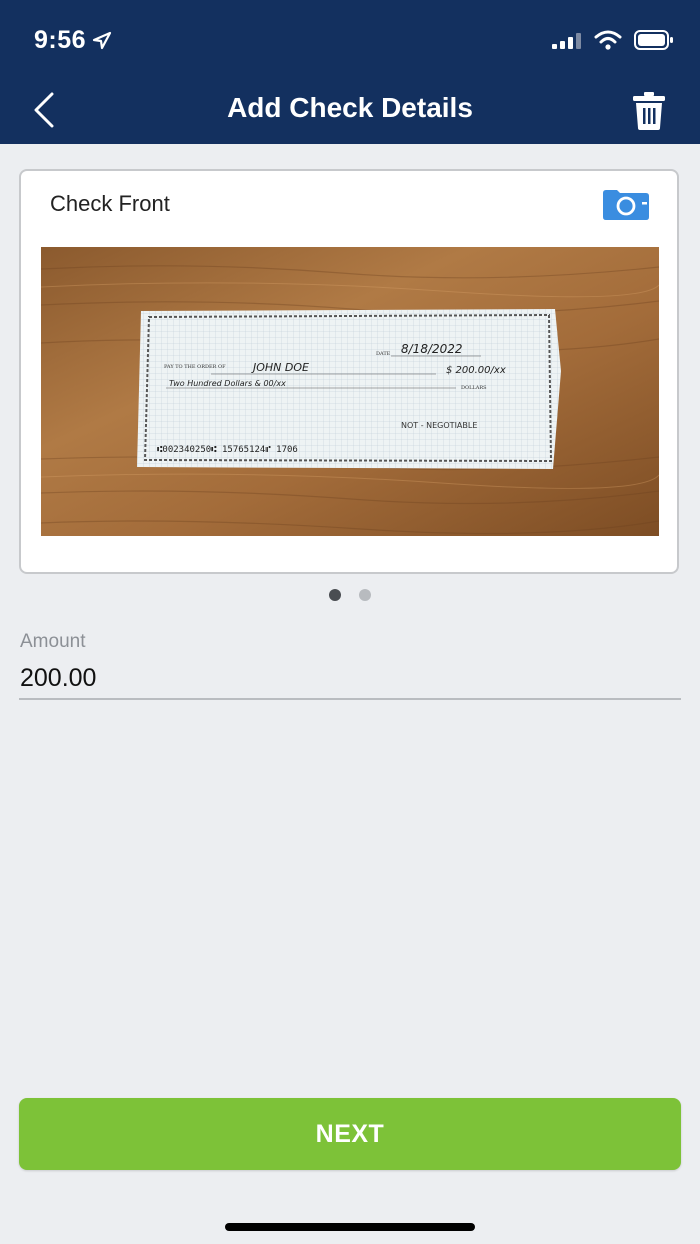  What do you see at coordinates (476, 370) in the screenshot?
I see `check-amount-box: $ 200.00/xx` at bounding box center [476, 370].